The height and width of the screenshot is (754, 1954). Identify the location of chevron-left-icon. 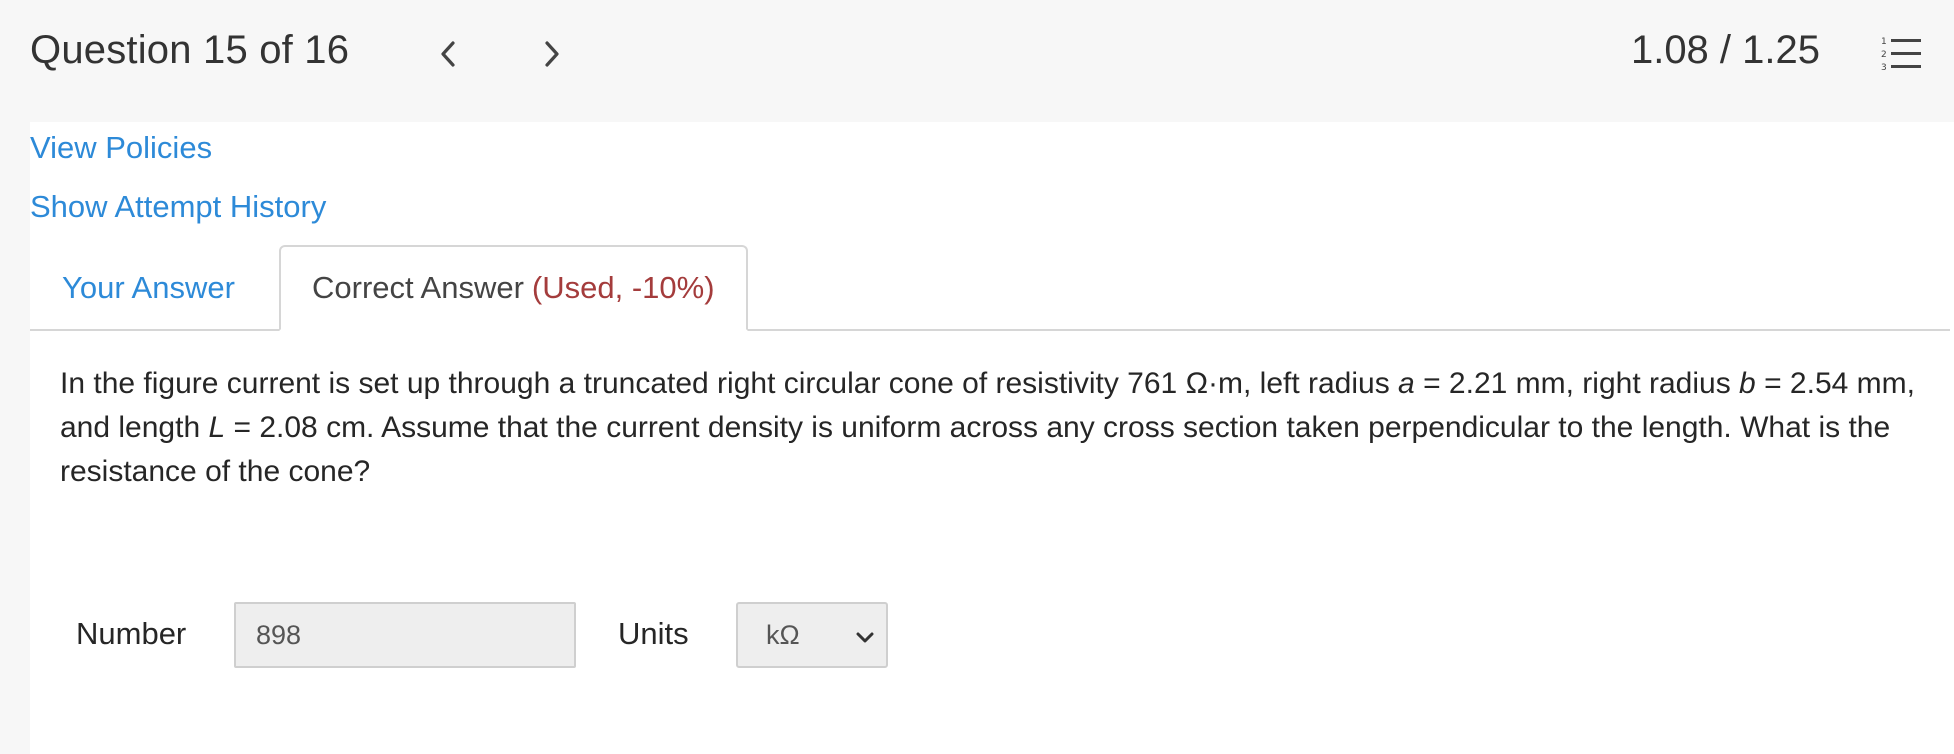
(448, 54).